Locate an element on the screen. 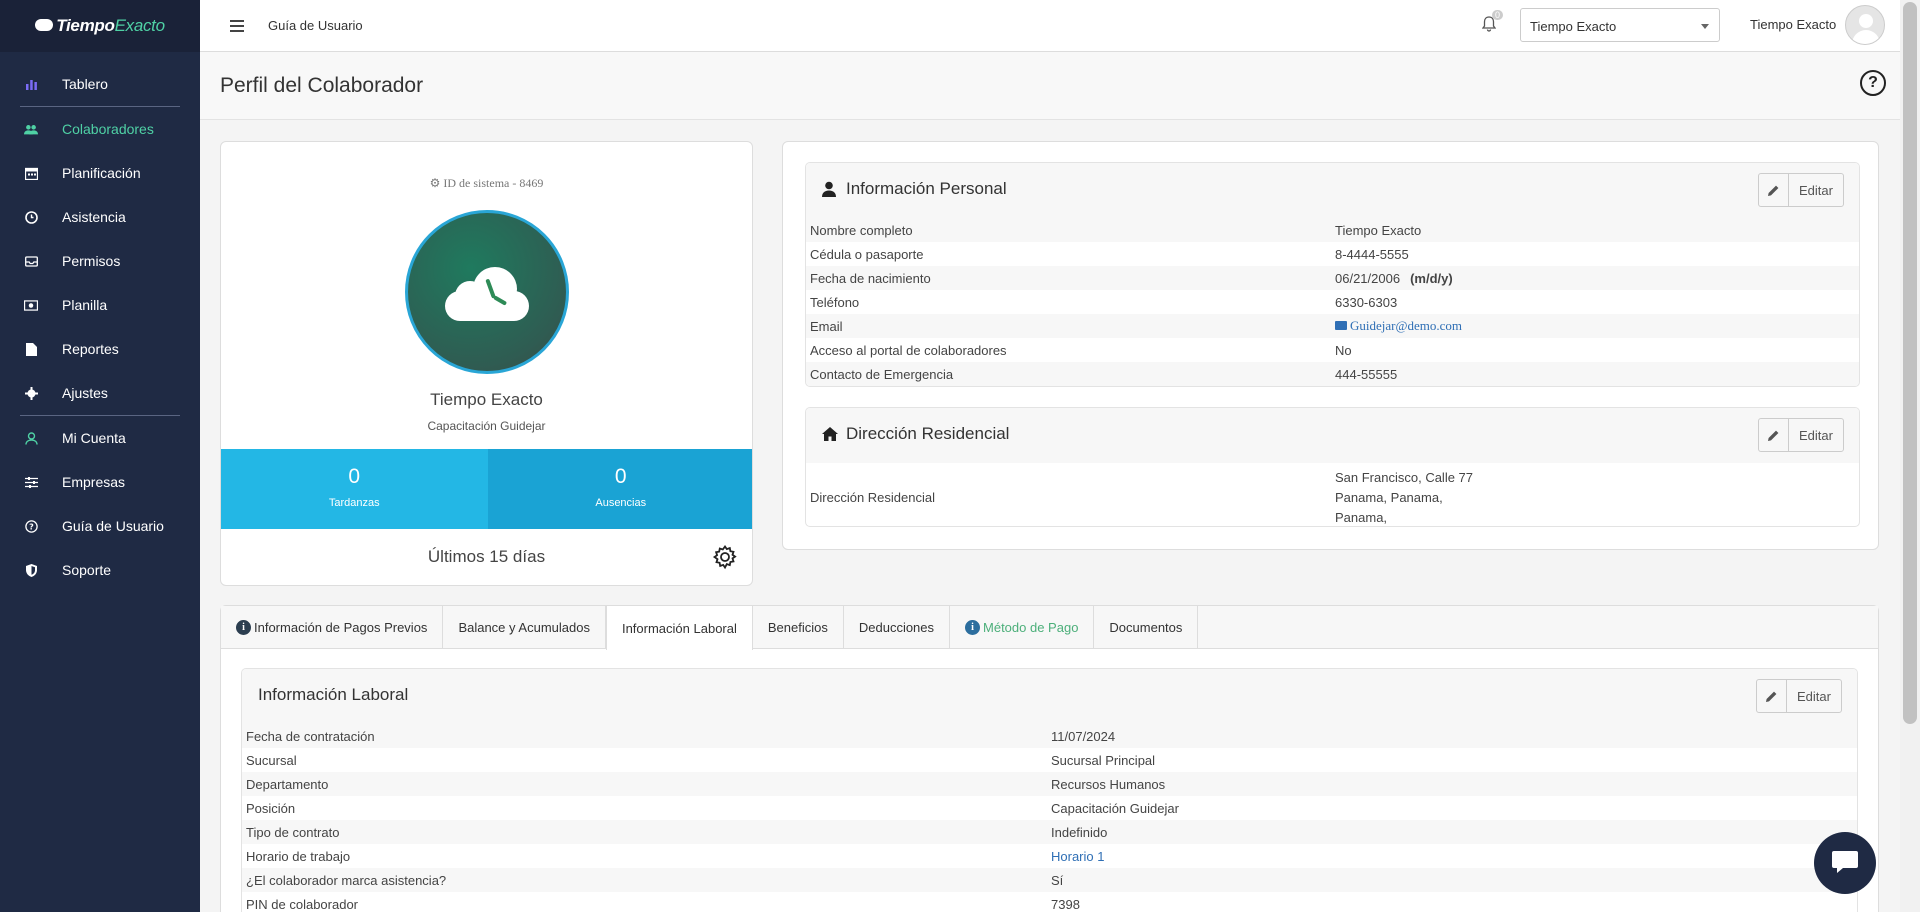  sidebar-item-planilla: Planilla is located at coordinates (100, 305).